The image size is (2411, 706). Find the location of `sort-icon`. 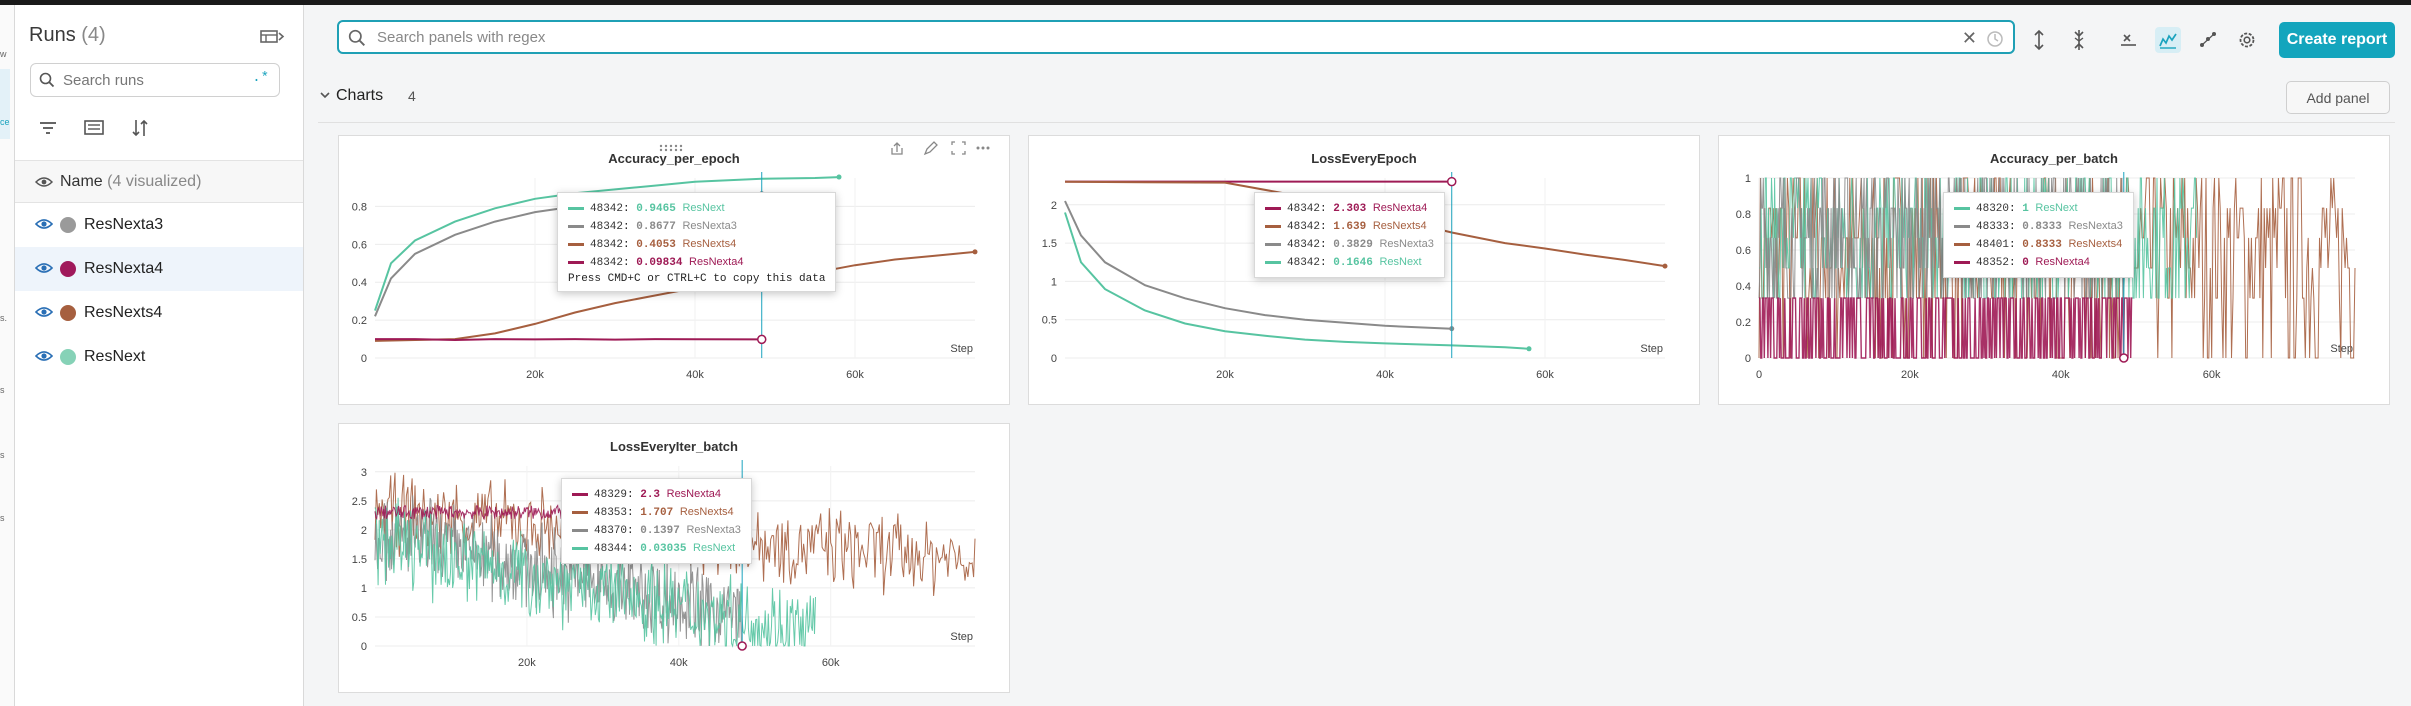

sort-icon is located at coordinates (141, 128).